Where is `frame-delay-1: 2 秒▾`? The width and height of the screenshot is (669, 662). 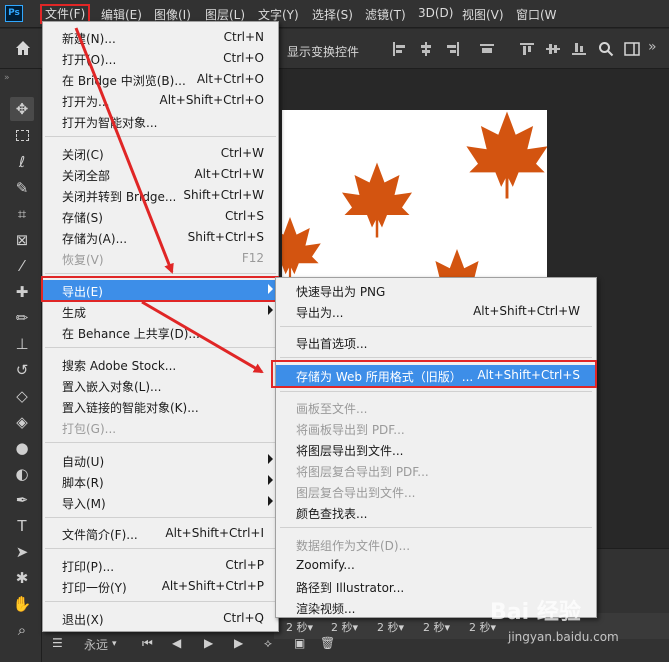
frame-delay-1: 2 秒▾ is located at coordinates (299, 627).